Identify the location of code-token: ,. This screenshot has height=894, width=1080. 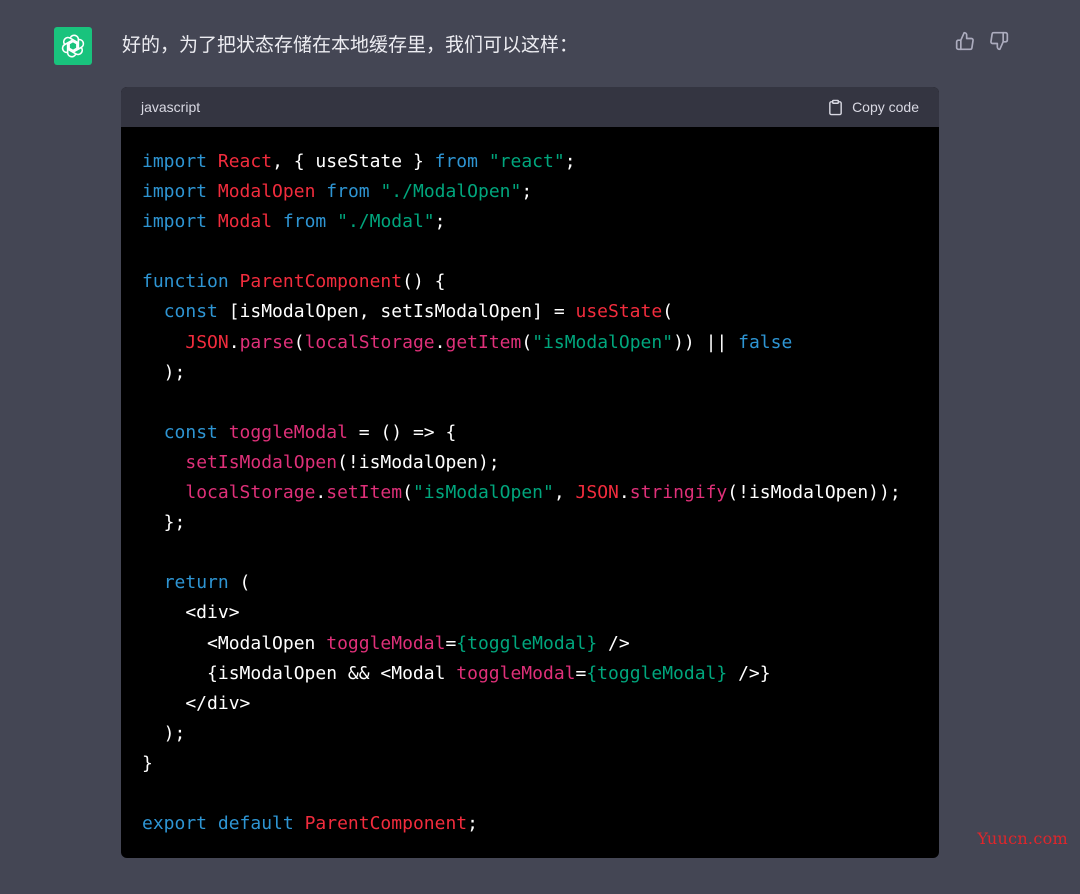
(564, 493).